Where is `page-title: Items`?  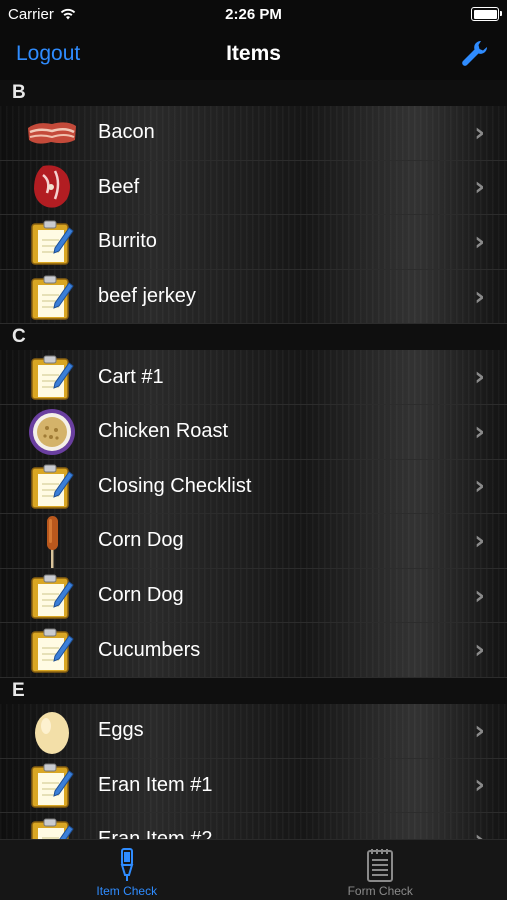 page-title: Items is located at coordinates (253, 53).